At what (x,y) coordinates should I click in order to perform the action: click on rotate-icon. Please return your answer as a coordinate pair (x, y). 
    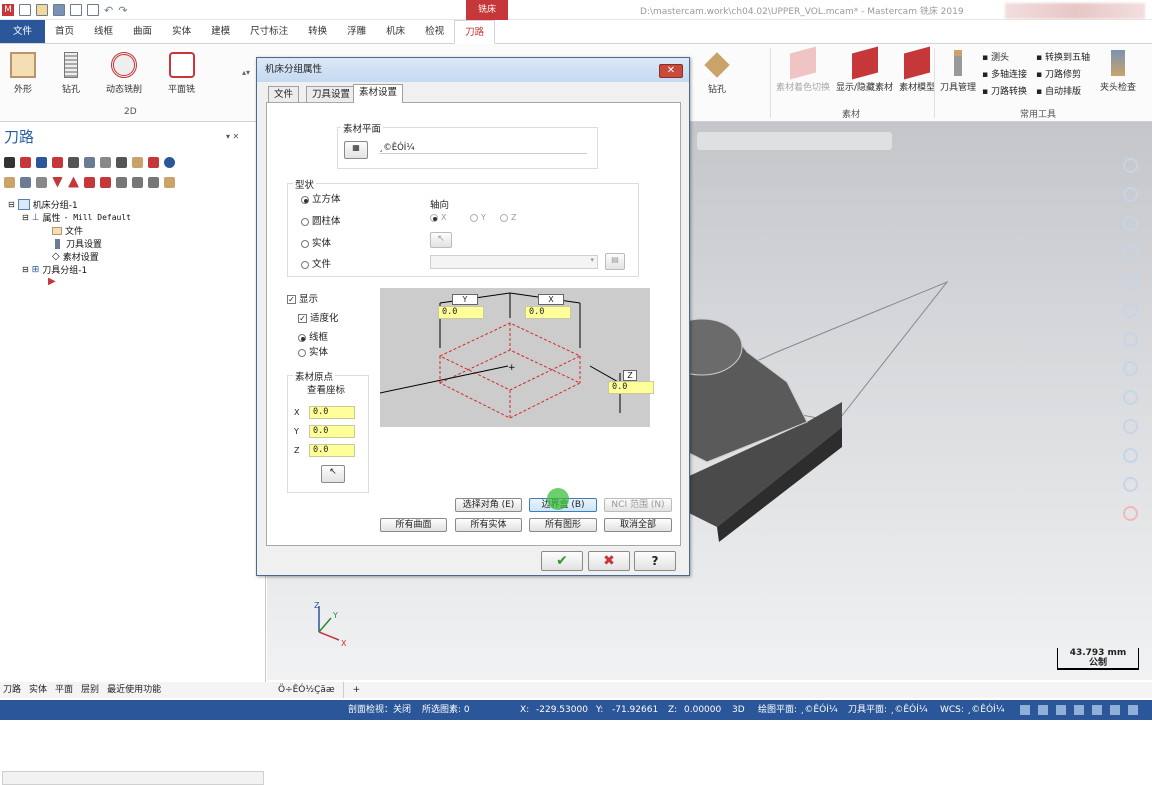
    Looking at the image, I should click on (1130, 223).